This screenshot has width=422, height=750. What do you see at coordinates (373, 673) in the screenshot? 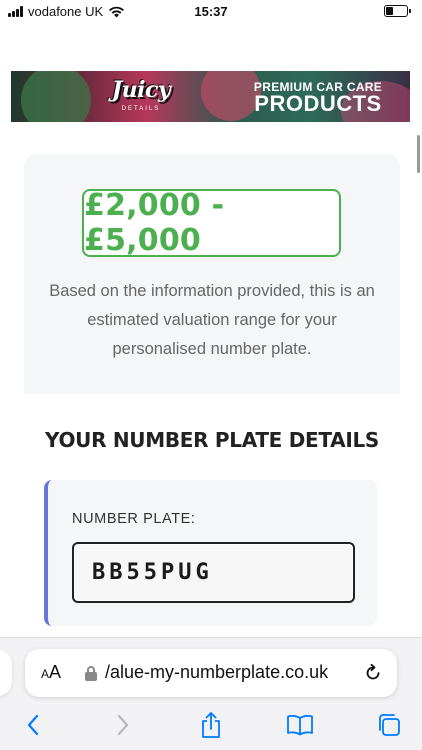
I see `reload-icon` at bounding box center [373, 673].